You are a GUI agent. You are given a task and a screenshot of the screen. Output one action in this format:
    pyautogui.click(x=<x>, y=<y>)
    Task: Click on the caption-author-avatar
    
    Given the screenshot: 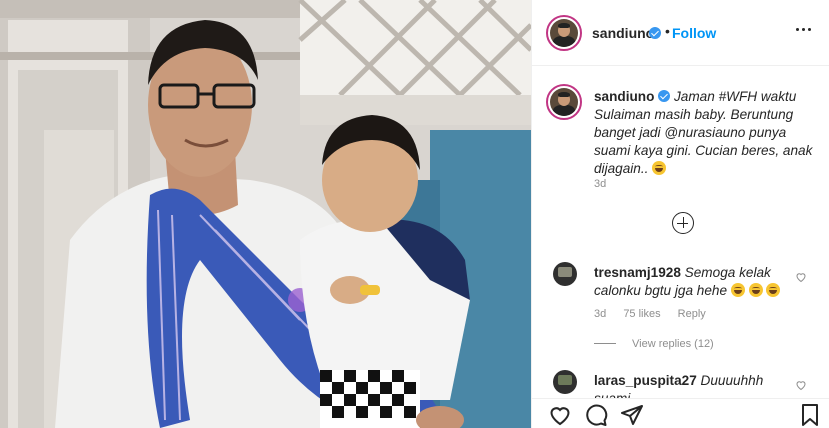 What is the action you would take?
    pyautogui.click(x=564, y=102)
    